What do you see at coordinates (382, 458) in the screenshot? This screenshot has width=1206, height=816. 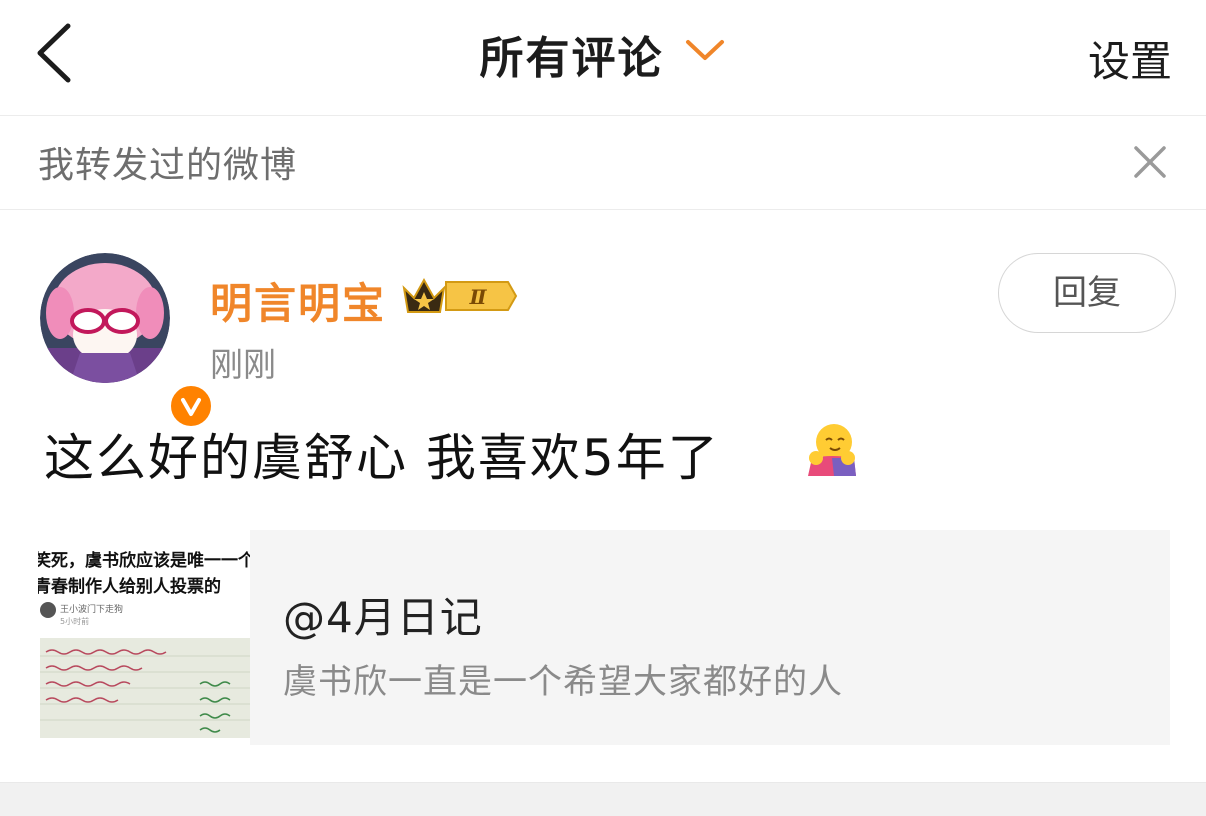 I see `comment-text: 这么好的虞舒心 我喜欢5年了` at bounding box center [382, 458].